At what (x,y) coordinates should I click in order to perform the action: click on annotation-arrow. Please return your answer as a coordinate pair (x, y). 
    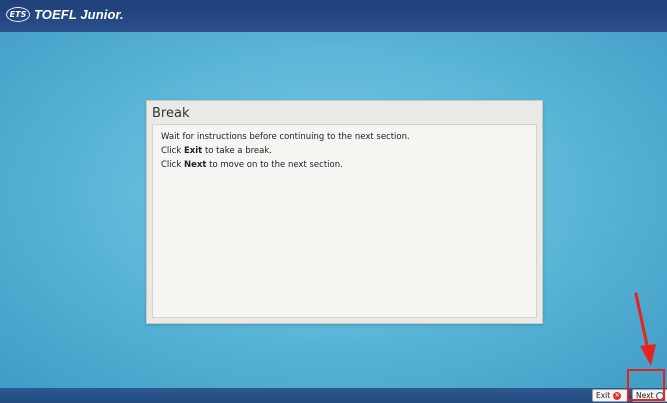
    Looking at the image, I should click on (645, 329).